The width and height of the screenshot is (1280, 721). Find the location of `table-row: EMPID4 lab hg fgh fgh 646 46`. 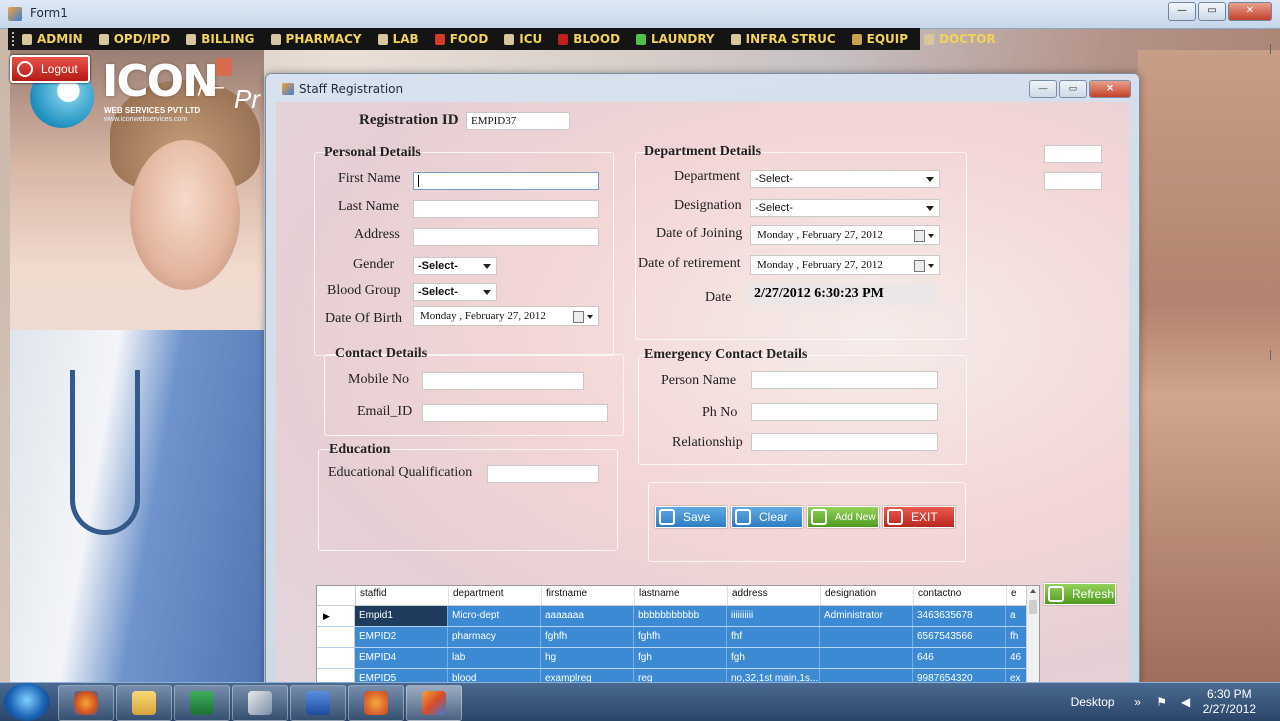

table-row: EMPID4 lab hg fgh fgh 646 46 is located at coordinates (678, 658).